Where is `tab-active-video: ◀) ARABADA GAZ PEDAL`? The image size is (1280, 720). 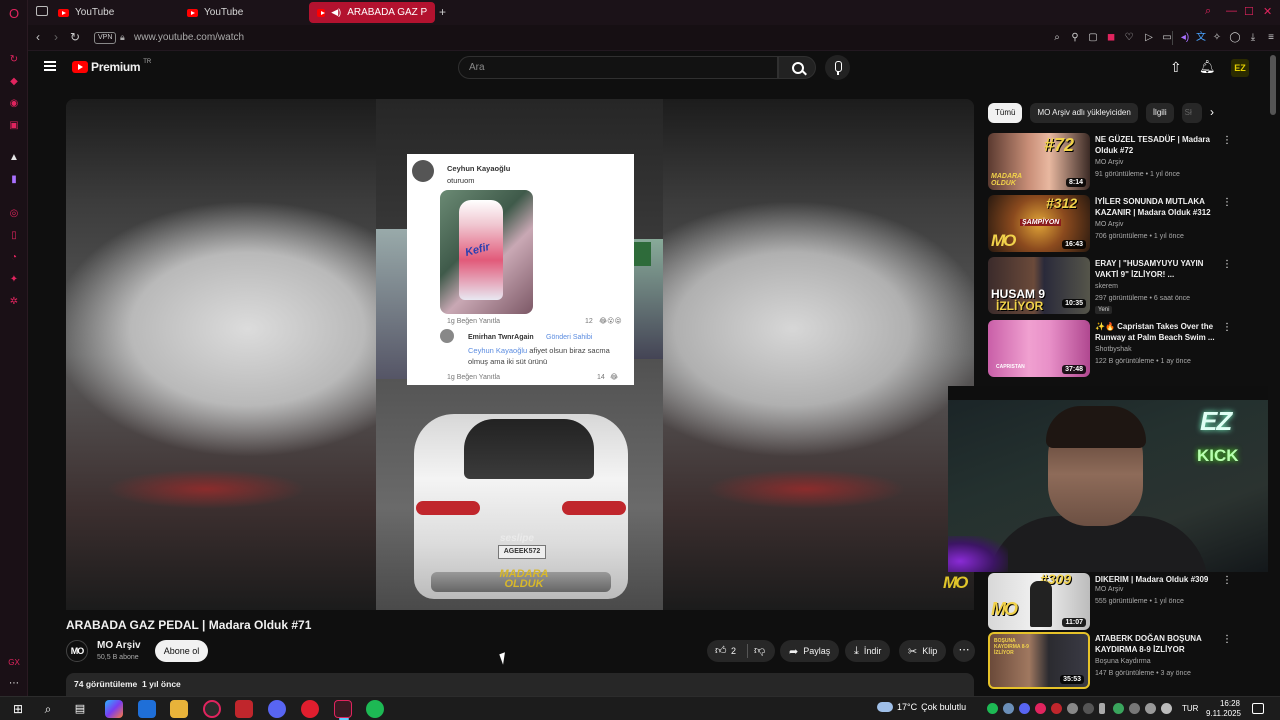
tab-active-video: ◀) ARABADA GAZ PEDAL is located at coordinates (372, 12).